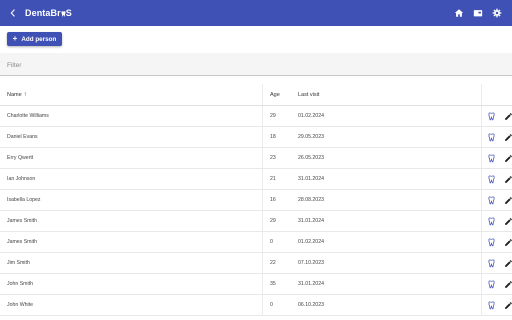 This screenshot has height=320, width=512. Describe the element at coordinates (39, 39) in the screenshot. I see `add-person-label: Add person` at that location.